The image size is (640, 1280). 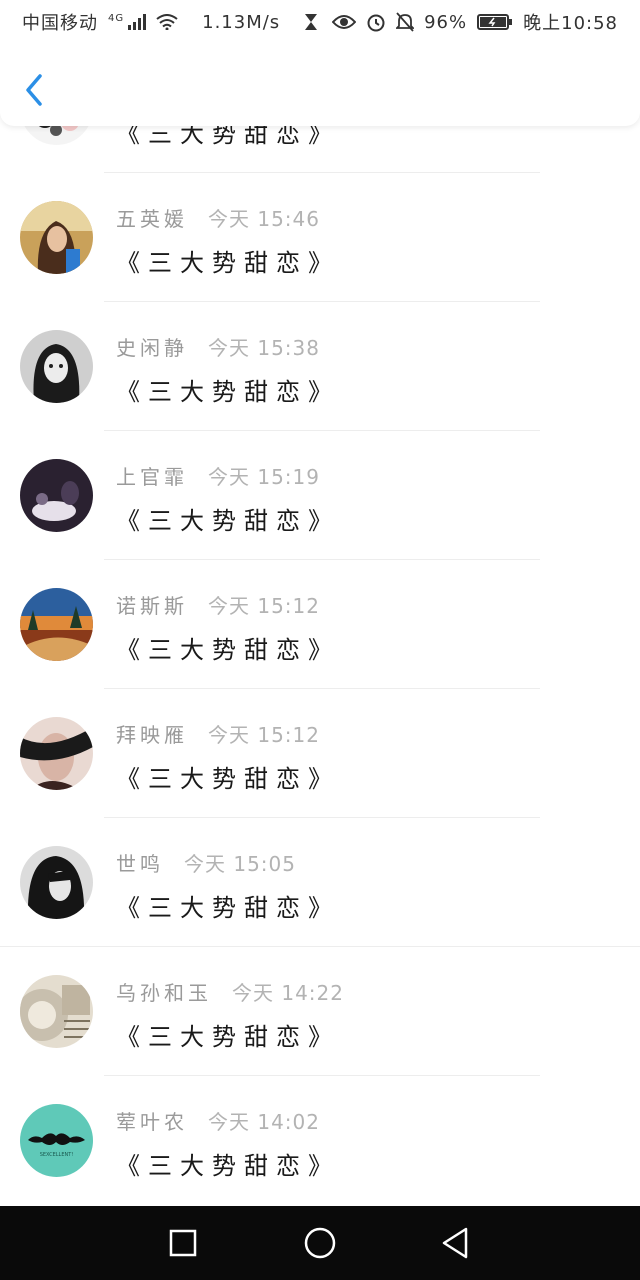 I want to click on wifi-icon, so click(x=167, y=22).